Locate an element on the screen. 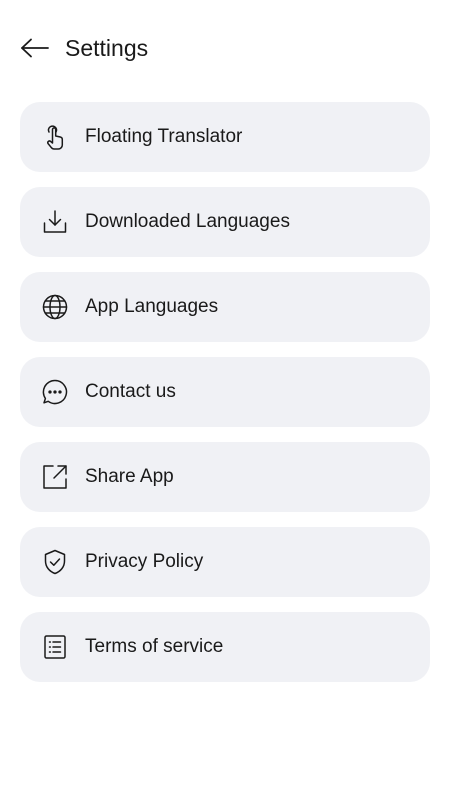 The width and height of the screenshot is (450, 800). page-title: Settings is located at coordinates (107, 48).